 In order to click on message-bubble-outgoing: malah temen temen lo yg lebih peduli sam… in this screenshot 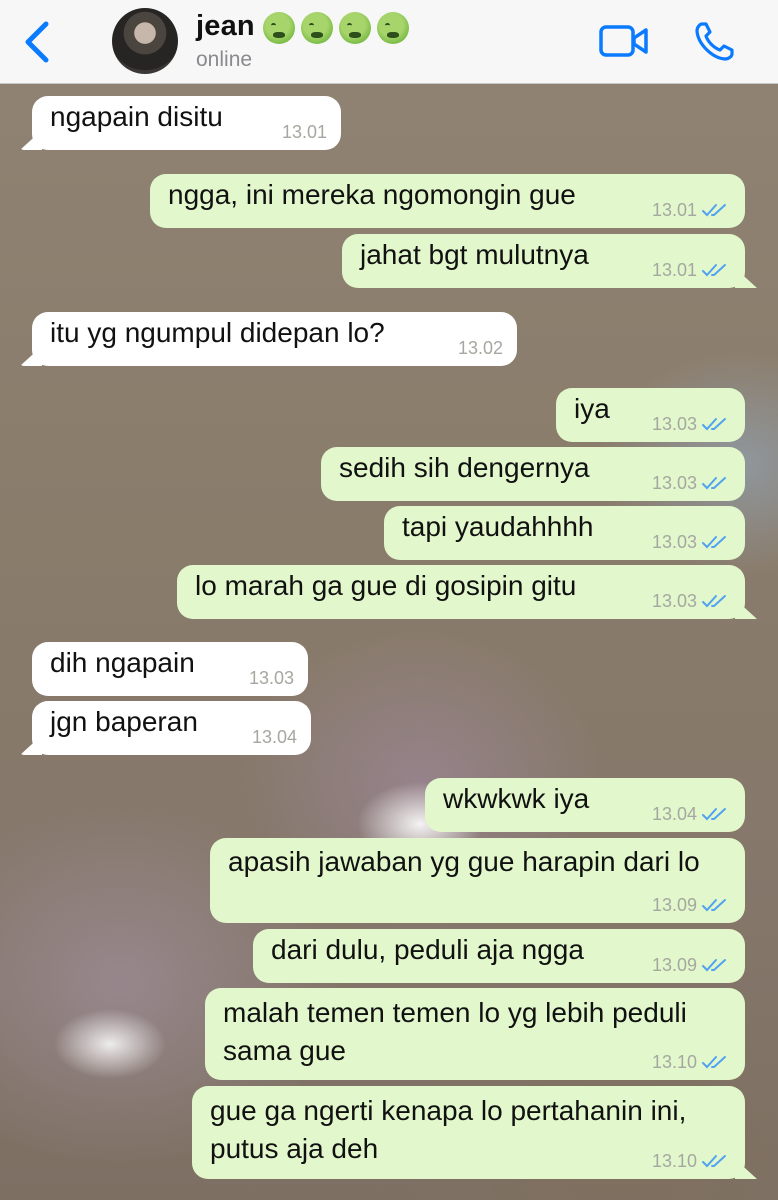, I will do `click(475, 1034)`.